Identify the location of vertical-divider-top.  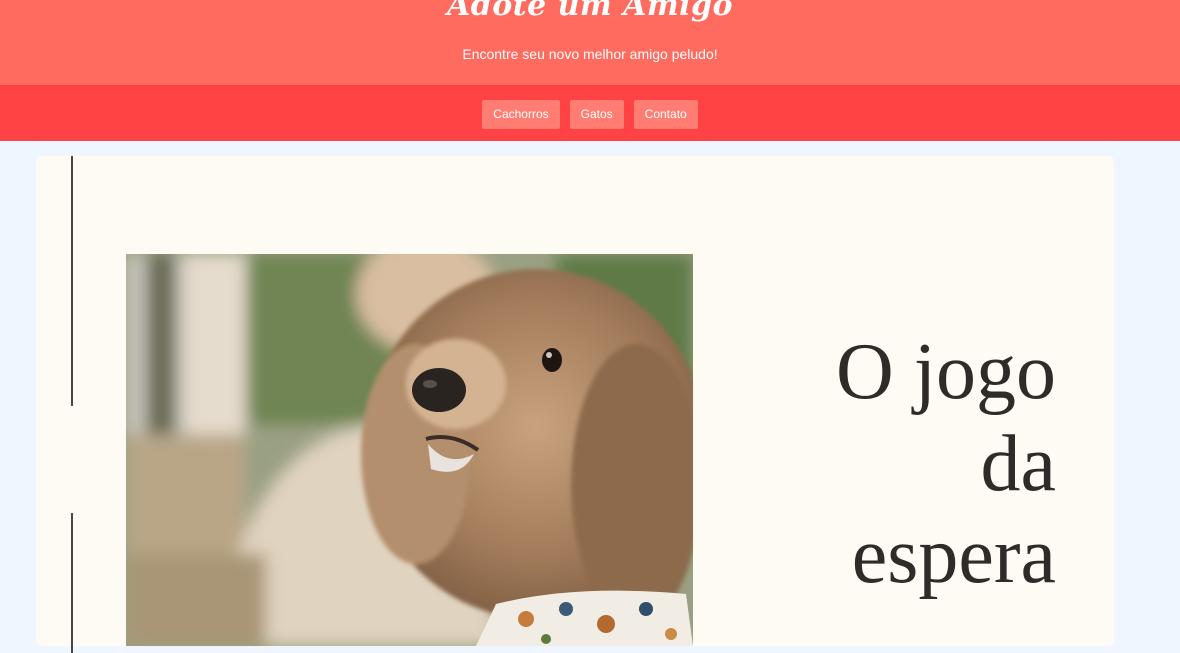
(72, 281).